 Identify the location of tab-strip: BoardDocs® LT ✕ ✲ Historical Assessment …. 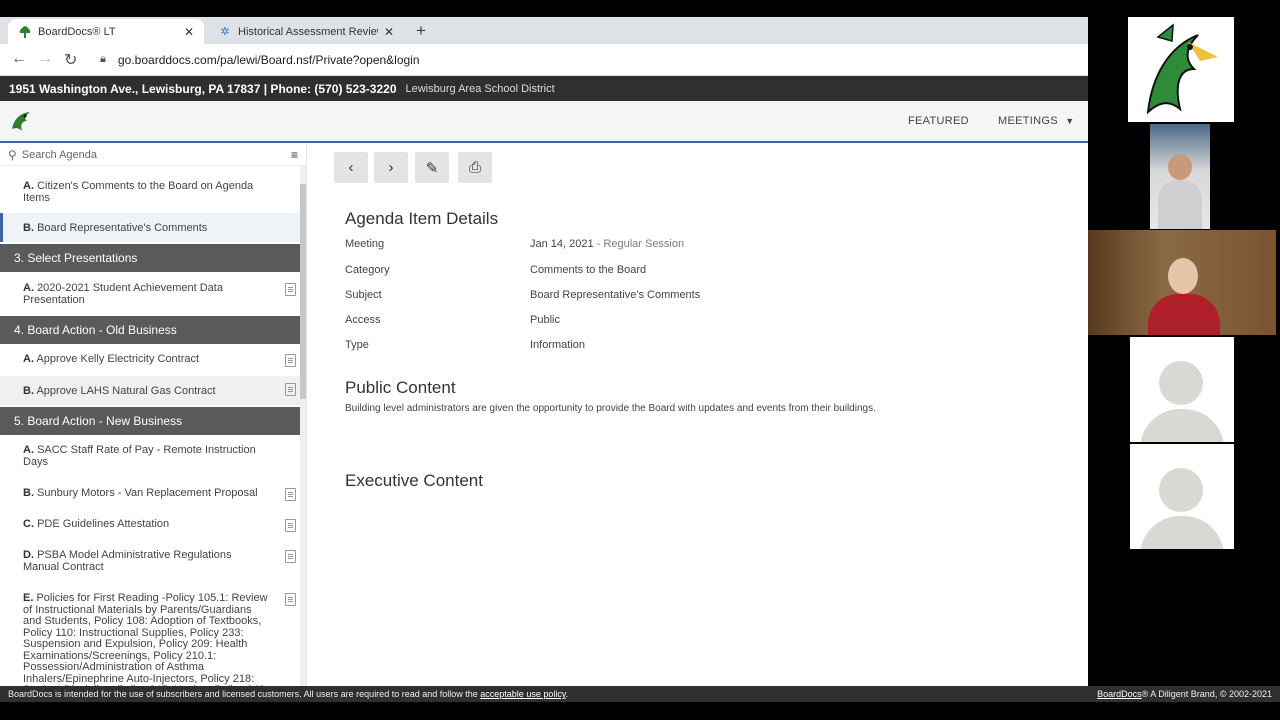
(544, 30).